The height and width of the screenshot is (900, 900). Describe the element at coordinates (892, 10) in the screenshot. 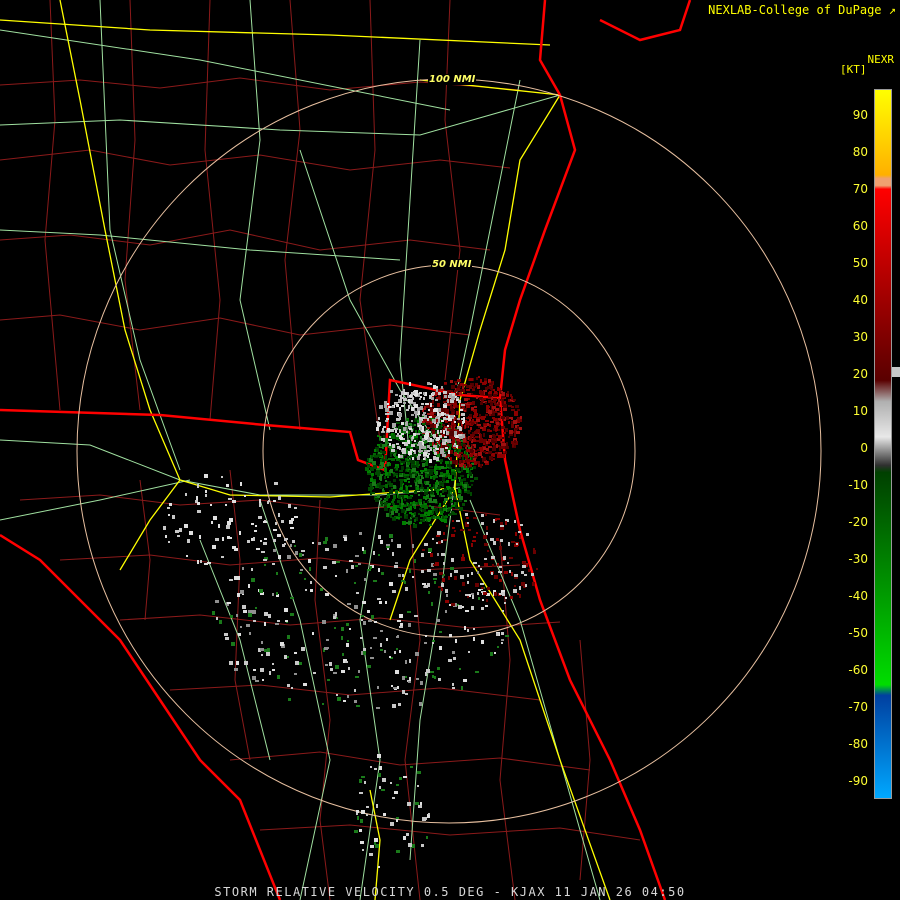

I see `external-link-icon: ↗` at that location.